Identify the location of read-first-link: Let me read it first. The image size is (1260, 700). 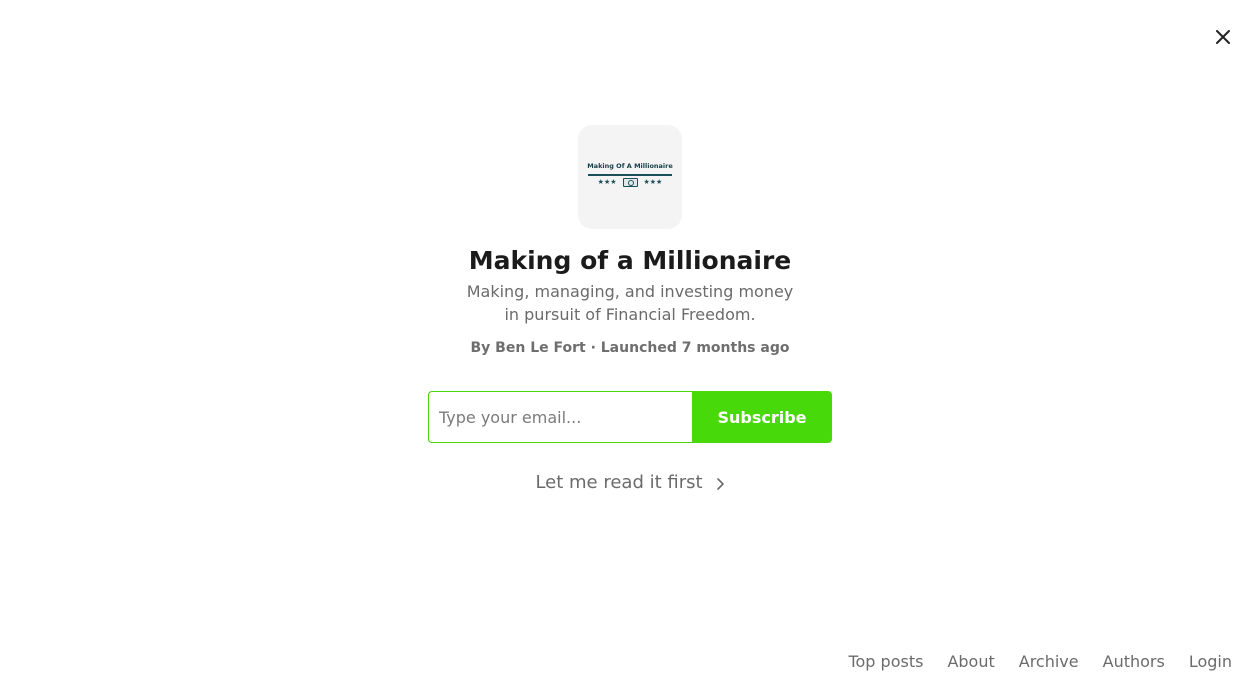
(630, 483).